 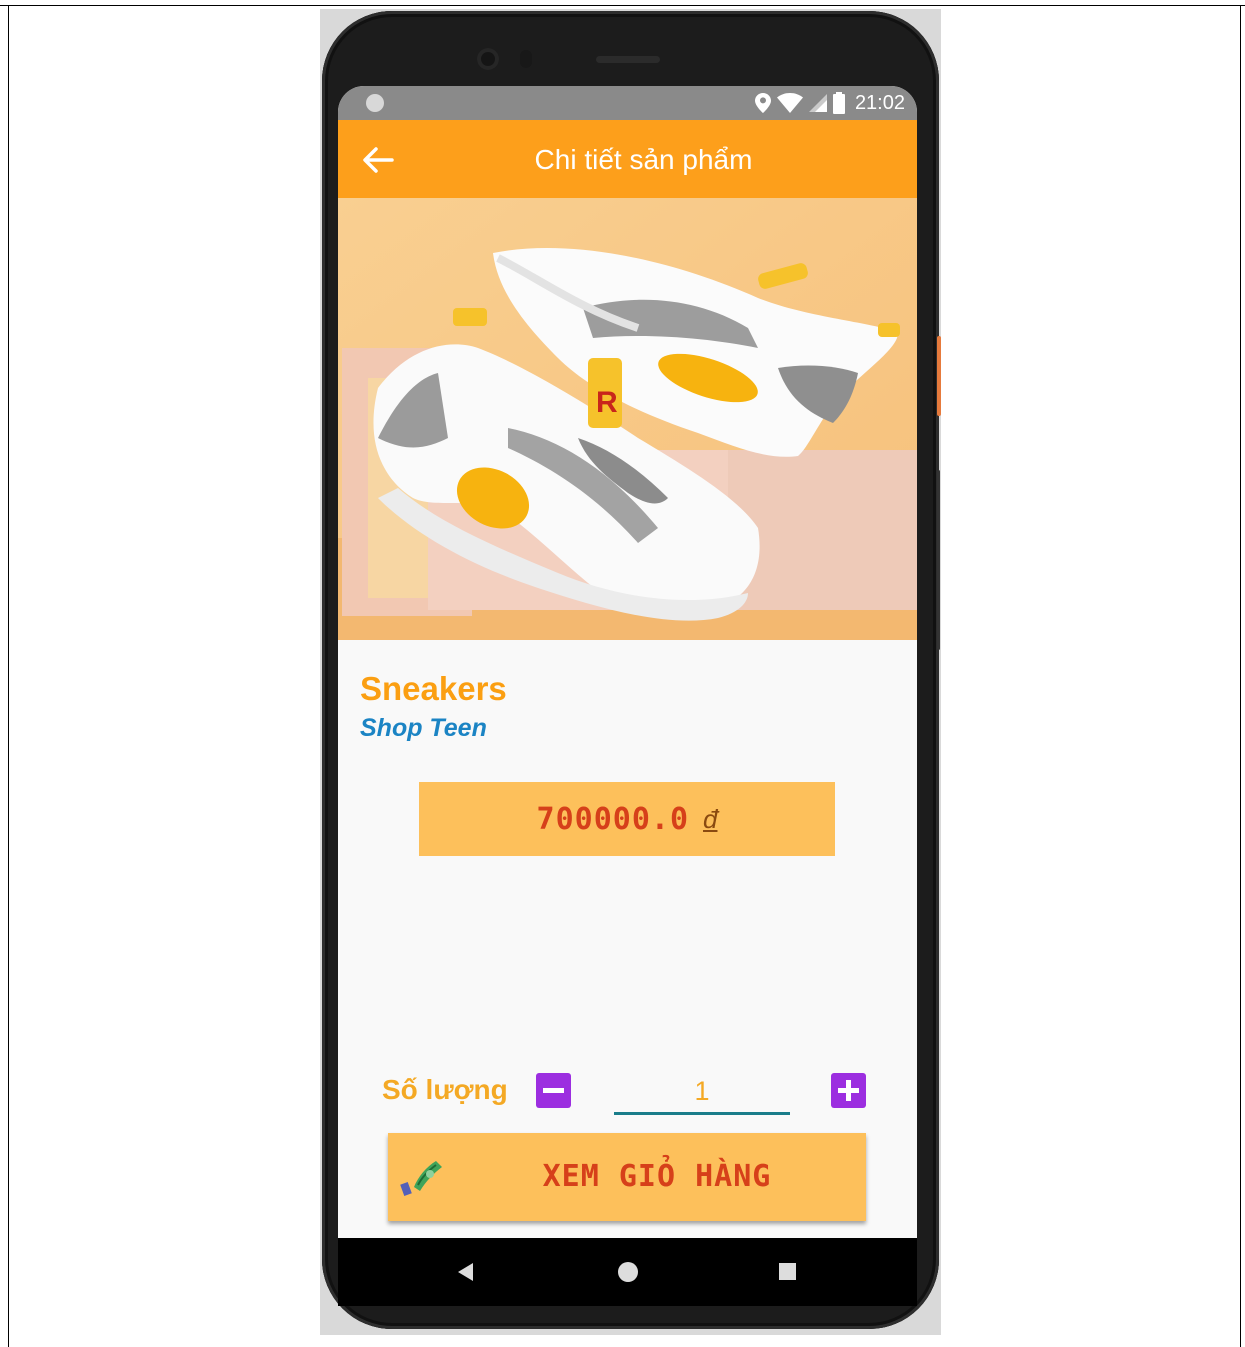 What do you see at coordinates (433, 688) in the screenshot?
I see `product-name: Sneakers` at bounding box center [433, 688].